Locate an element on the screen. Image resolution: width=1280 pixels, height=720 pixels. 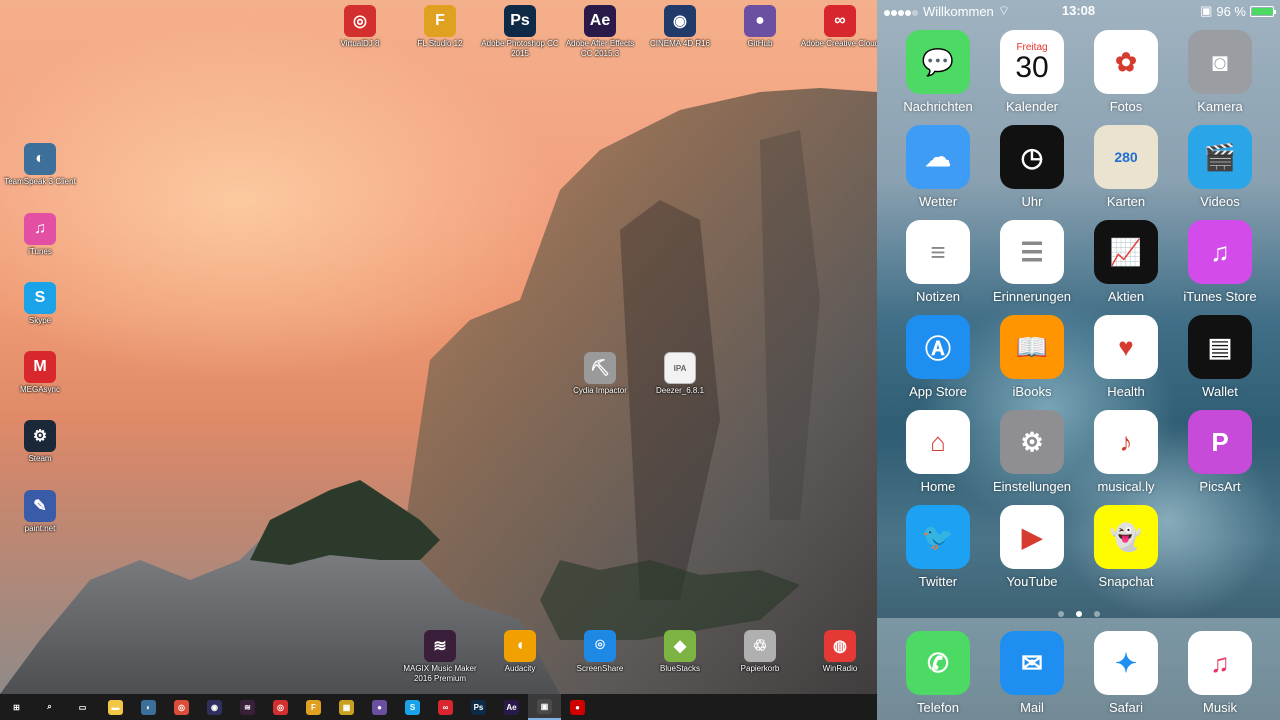
app-musically: ♪ musical.ly is located at coordinates (1126, 452).